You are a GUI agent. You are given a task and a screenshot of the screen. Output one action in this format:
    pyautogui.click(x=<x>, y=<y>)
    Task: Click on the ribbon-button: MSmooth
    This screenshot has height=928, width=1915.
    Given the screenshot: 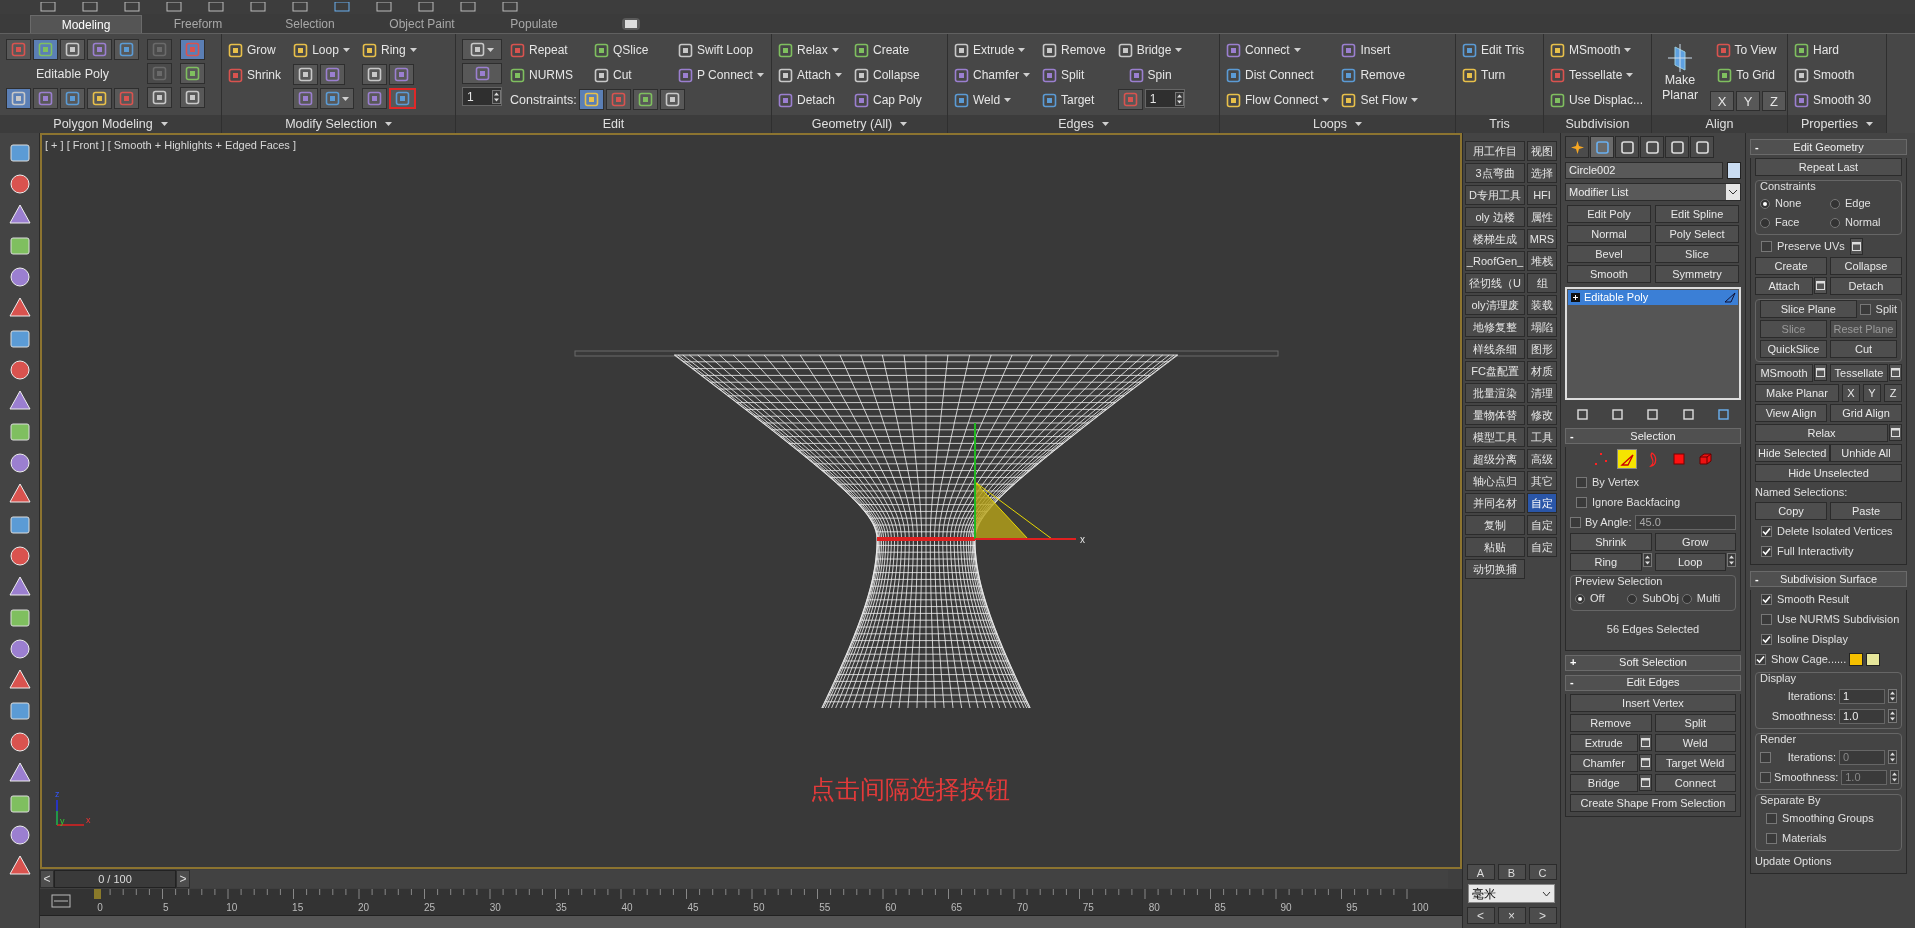 What is the action you would take?
    pyautogui.click(x=1599, y=50)
    